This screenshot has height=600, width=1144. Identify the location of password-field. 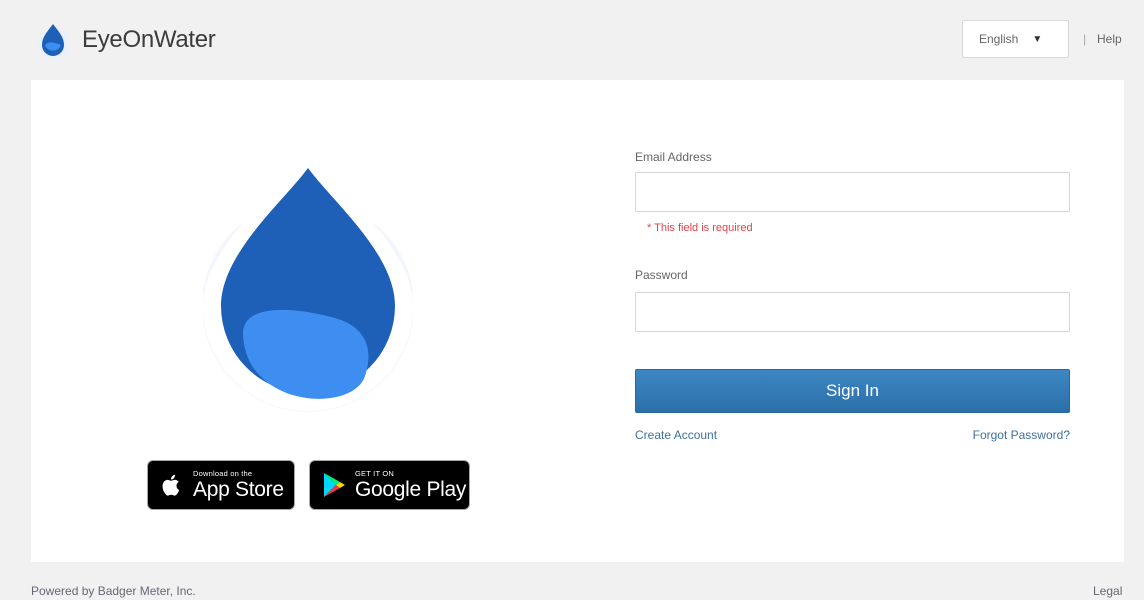
(852, 312).